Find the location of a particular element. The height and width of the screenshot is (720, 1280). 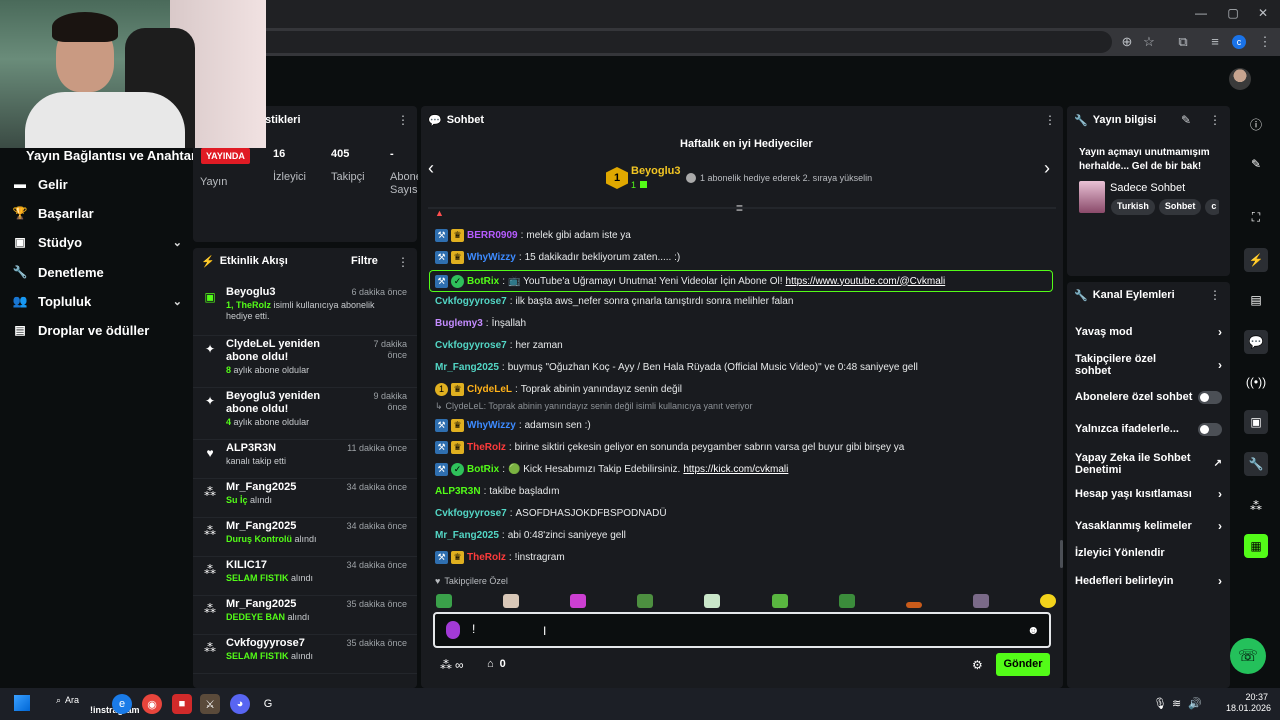

emote-bar-icon is located at coordinates (913, 605).